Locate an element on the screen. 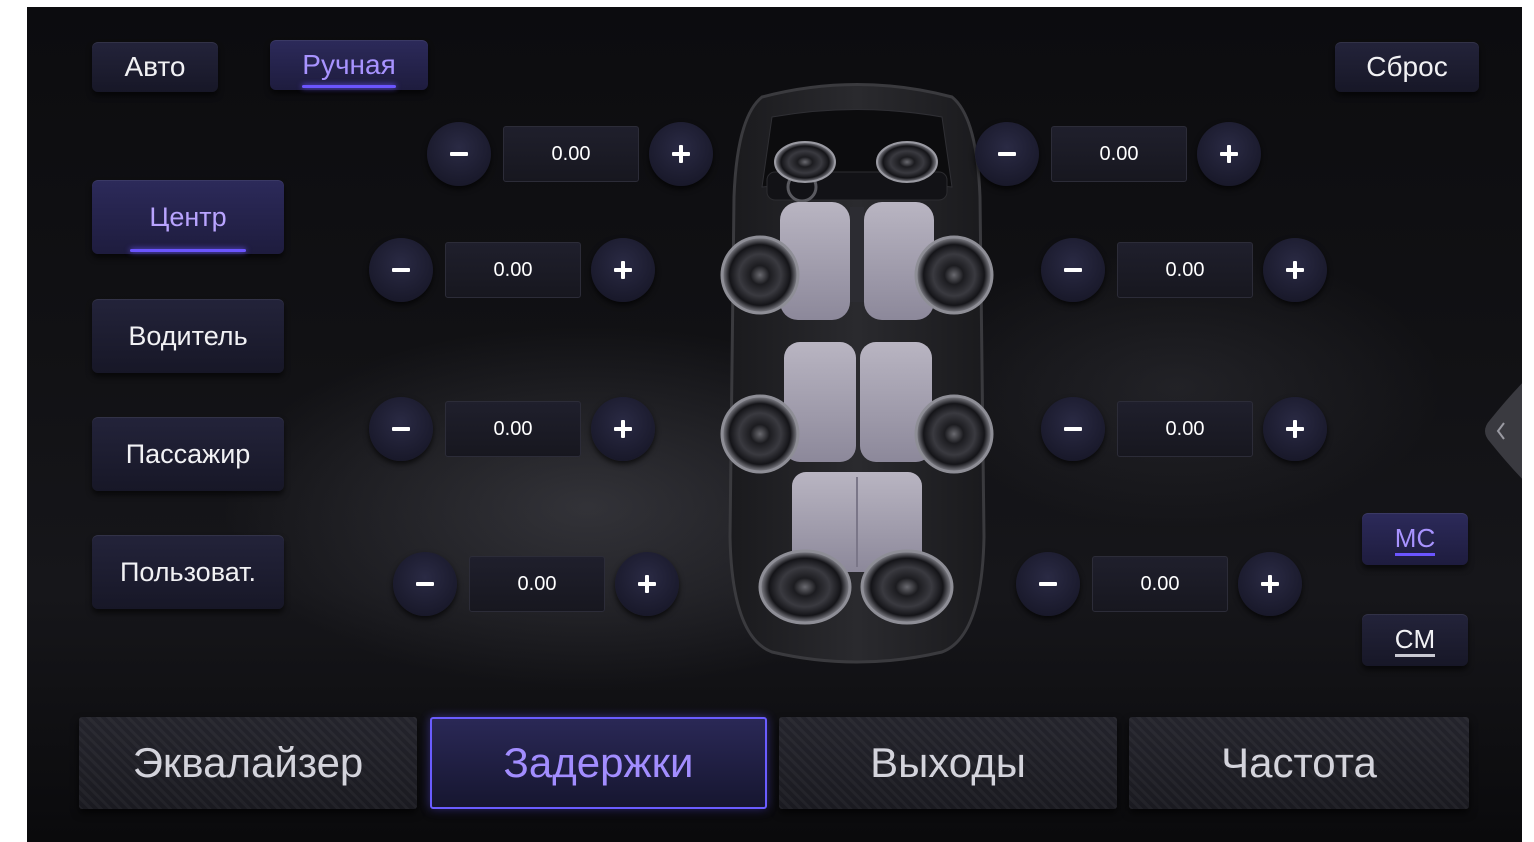 This screenshot has width=1534, height=842. position-center-button: Центр is located at coordinates (188, 217).